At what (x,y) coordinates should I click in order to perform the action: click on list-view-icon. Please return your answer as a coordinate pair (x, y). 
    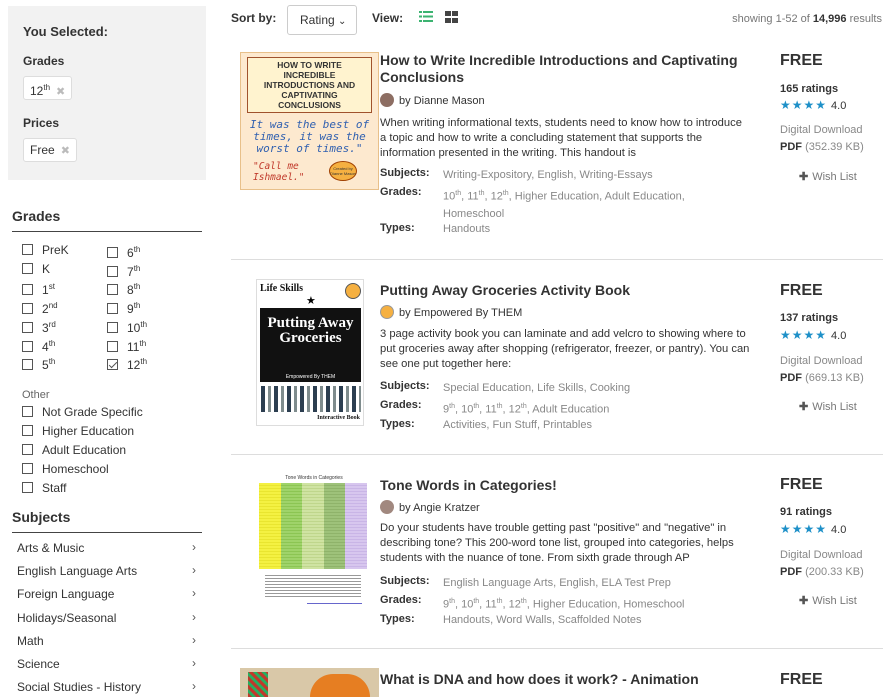
    Looking at the image, I should click on (426, 16).